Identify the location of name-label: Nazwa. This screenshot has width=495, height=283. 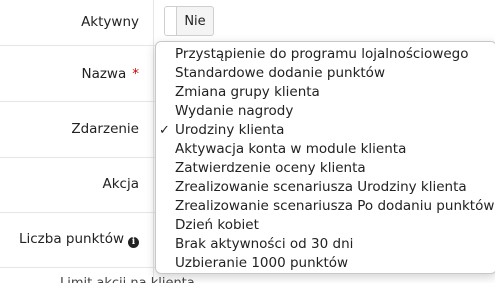
(104, 74).